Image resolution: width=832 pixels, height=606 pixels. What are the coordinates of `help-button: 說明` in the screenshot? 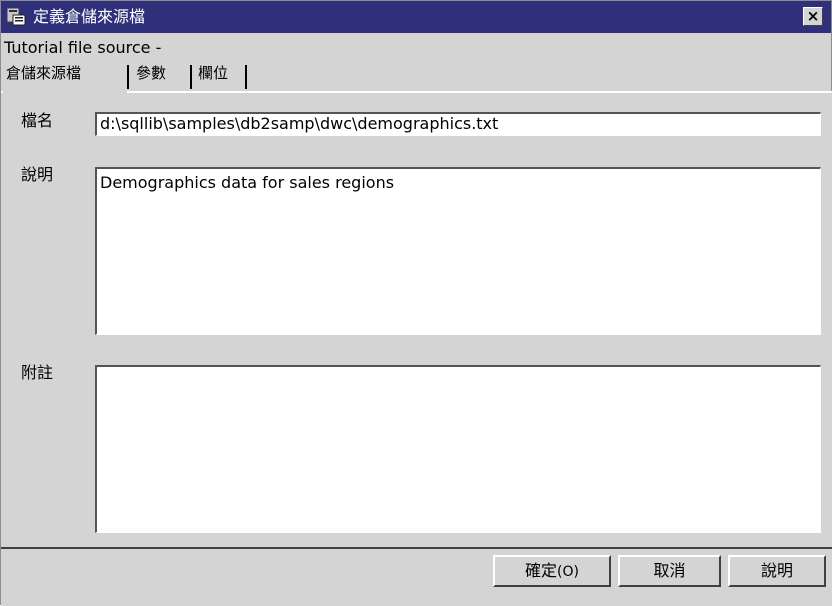 It's located at (777, 571).